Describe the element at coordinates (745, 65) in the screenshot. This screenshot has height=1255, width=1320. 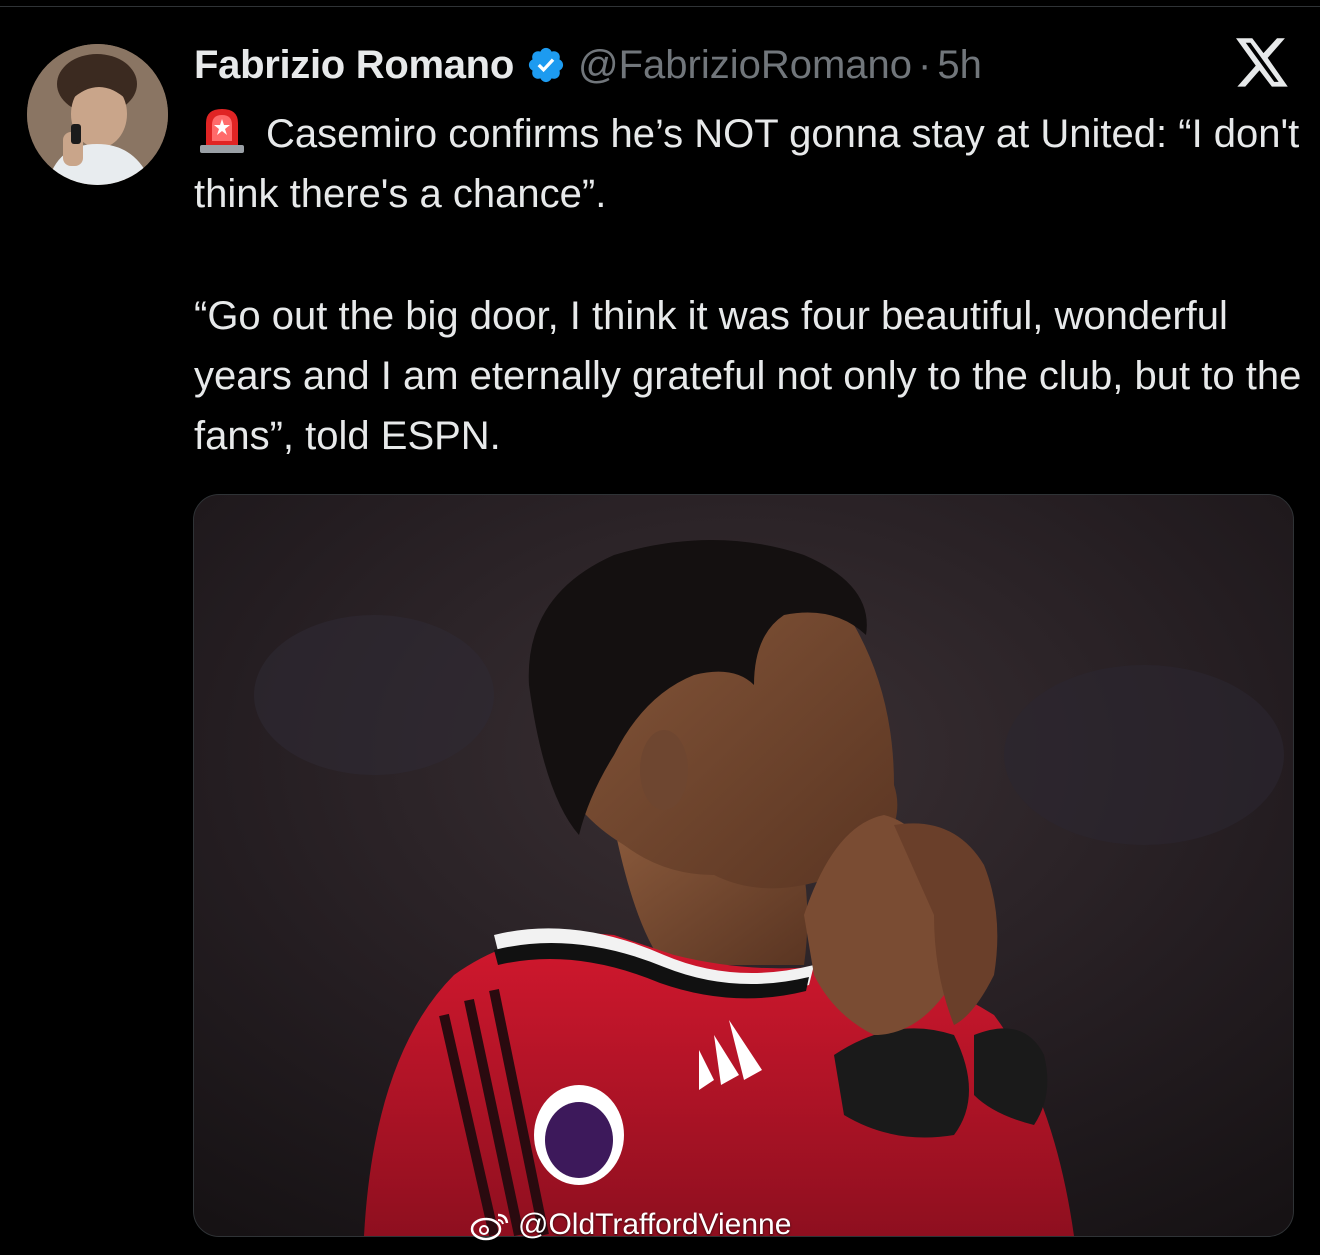
I see `author-handle: @FabrizioRomano` at that location.